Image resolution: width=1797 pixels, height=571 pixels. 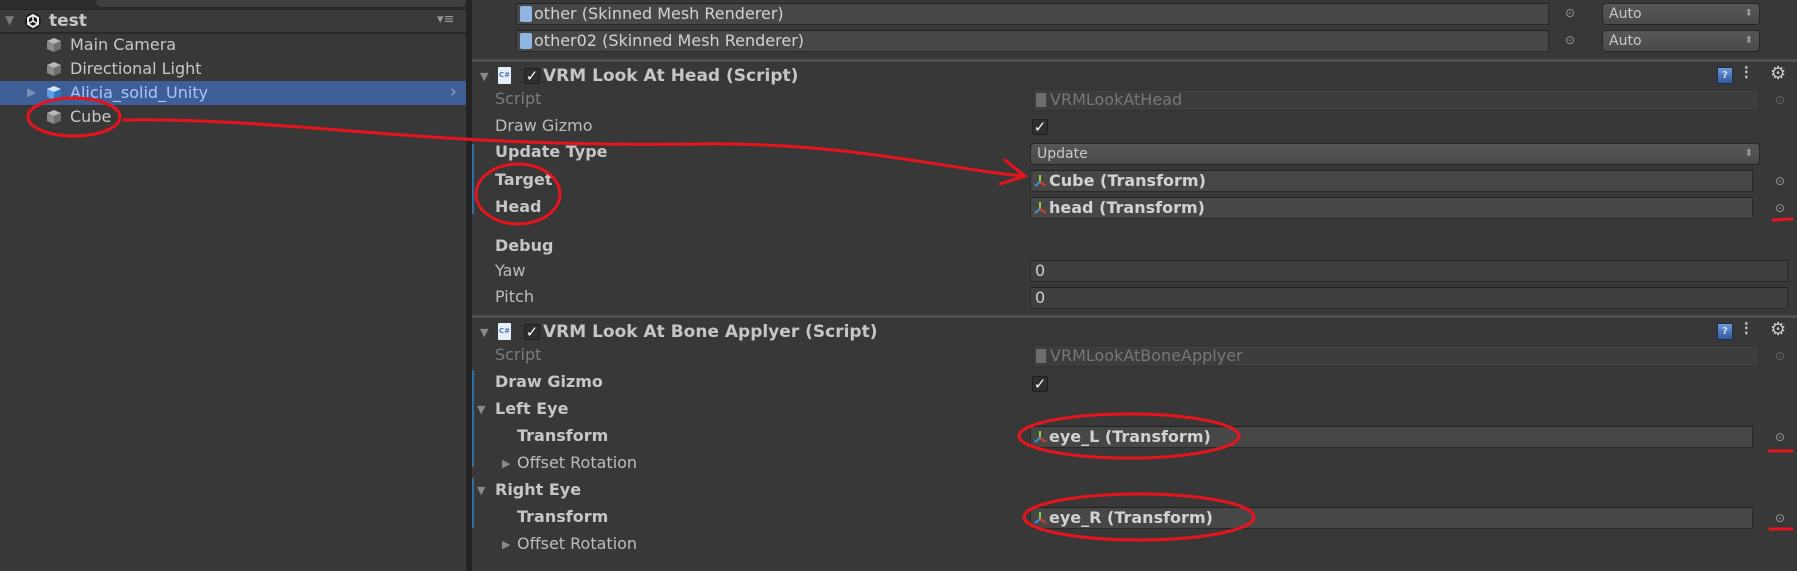 What do you see at coordinates (551, 151) in the screenshot?
I see `update-type-label: Update Type` at bounding box center [551, 151].